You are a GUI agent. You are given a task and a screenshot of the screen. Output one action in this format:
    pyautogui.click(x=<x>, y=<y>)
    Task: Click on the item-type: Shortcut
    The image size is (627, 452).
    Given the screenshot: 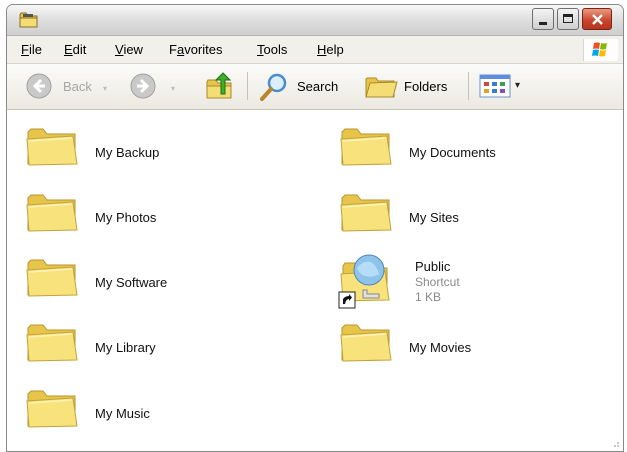 What is the action you would take?
    pyautogui.click(x=437, y=282)
    